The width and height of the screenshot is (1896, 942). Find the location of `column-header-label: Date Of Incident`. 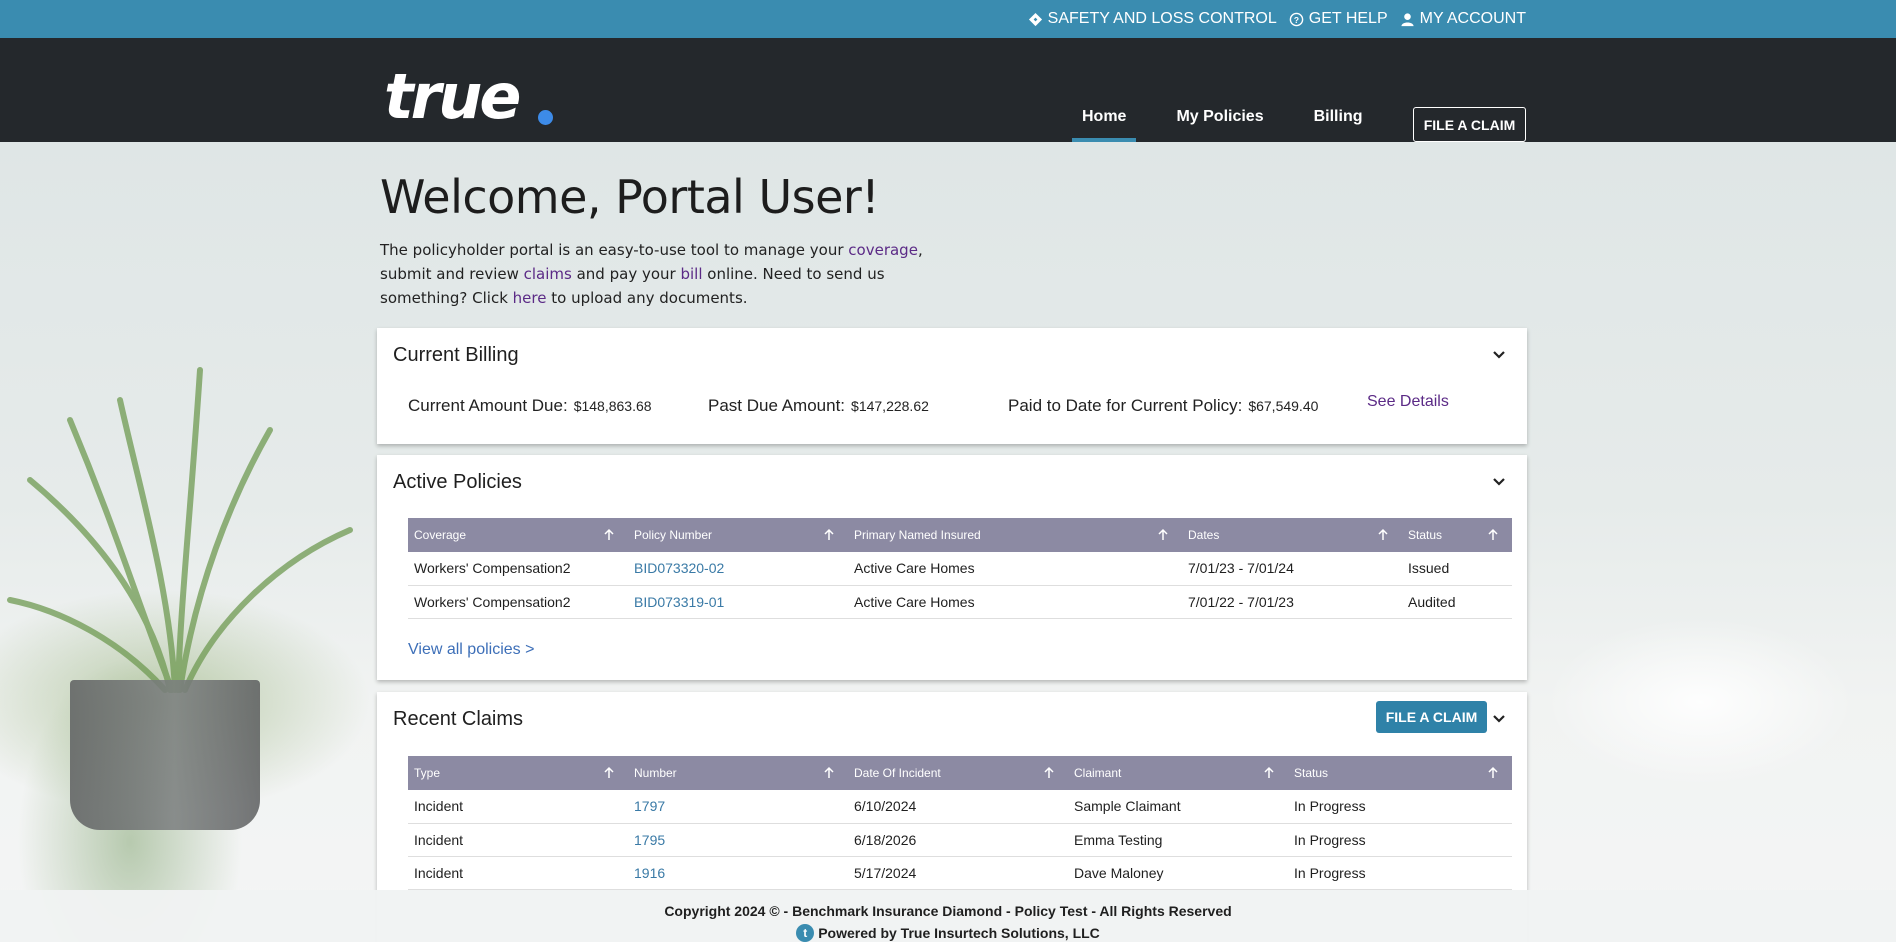

column-header-label: Date Of Incident is located at coordinates (897, 773).